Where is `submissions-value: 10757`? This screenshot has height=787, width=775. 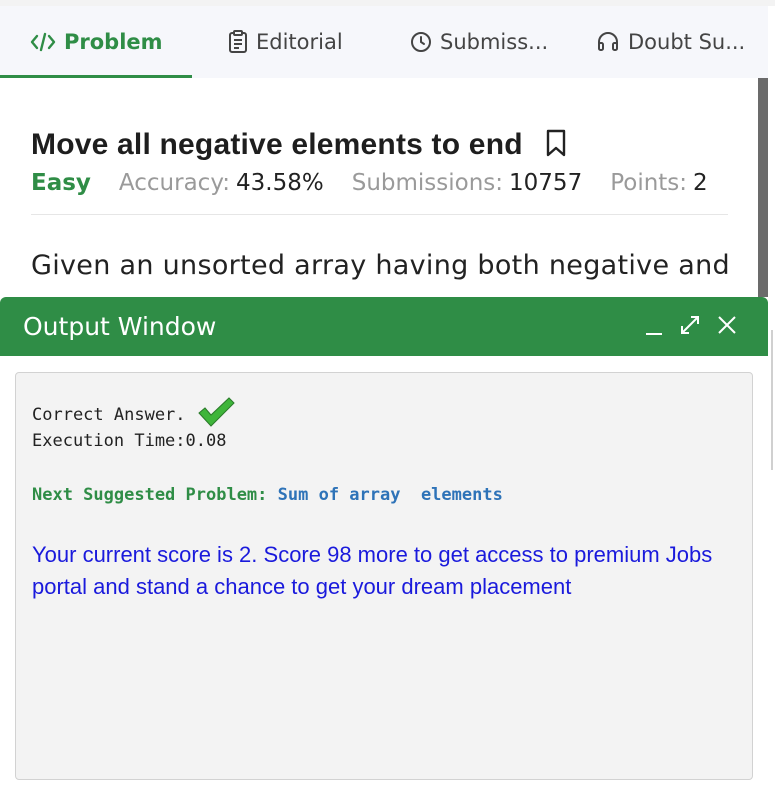
submissions-value: 10757 is located at coordinates (546, 183).